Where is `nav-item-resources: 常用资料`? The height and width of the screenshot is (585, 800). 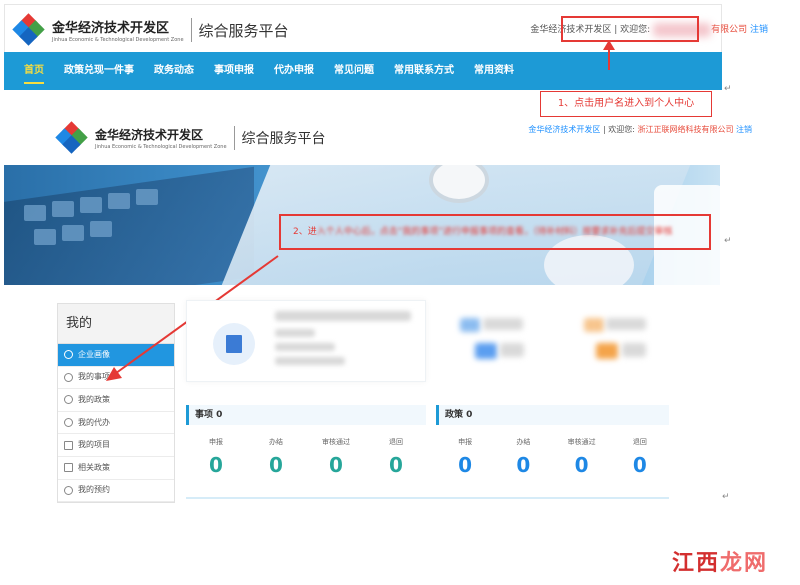 nav-item-resources: 常用资料 is located at coordinates (494, 71).